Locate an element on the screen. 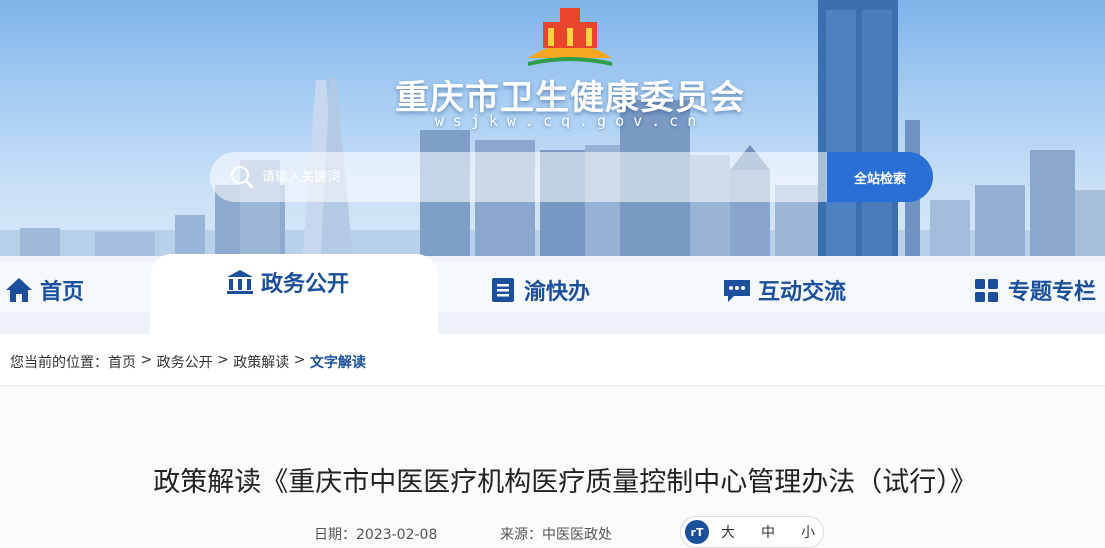 This screenshot has width=1105, height=548. article-source: 来源：中医医政处 is located at coordinates (556, 535).